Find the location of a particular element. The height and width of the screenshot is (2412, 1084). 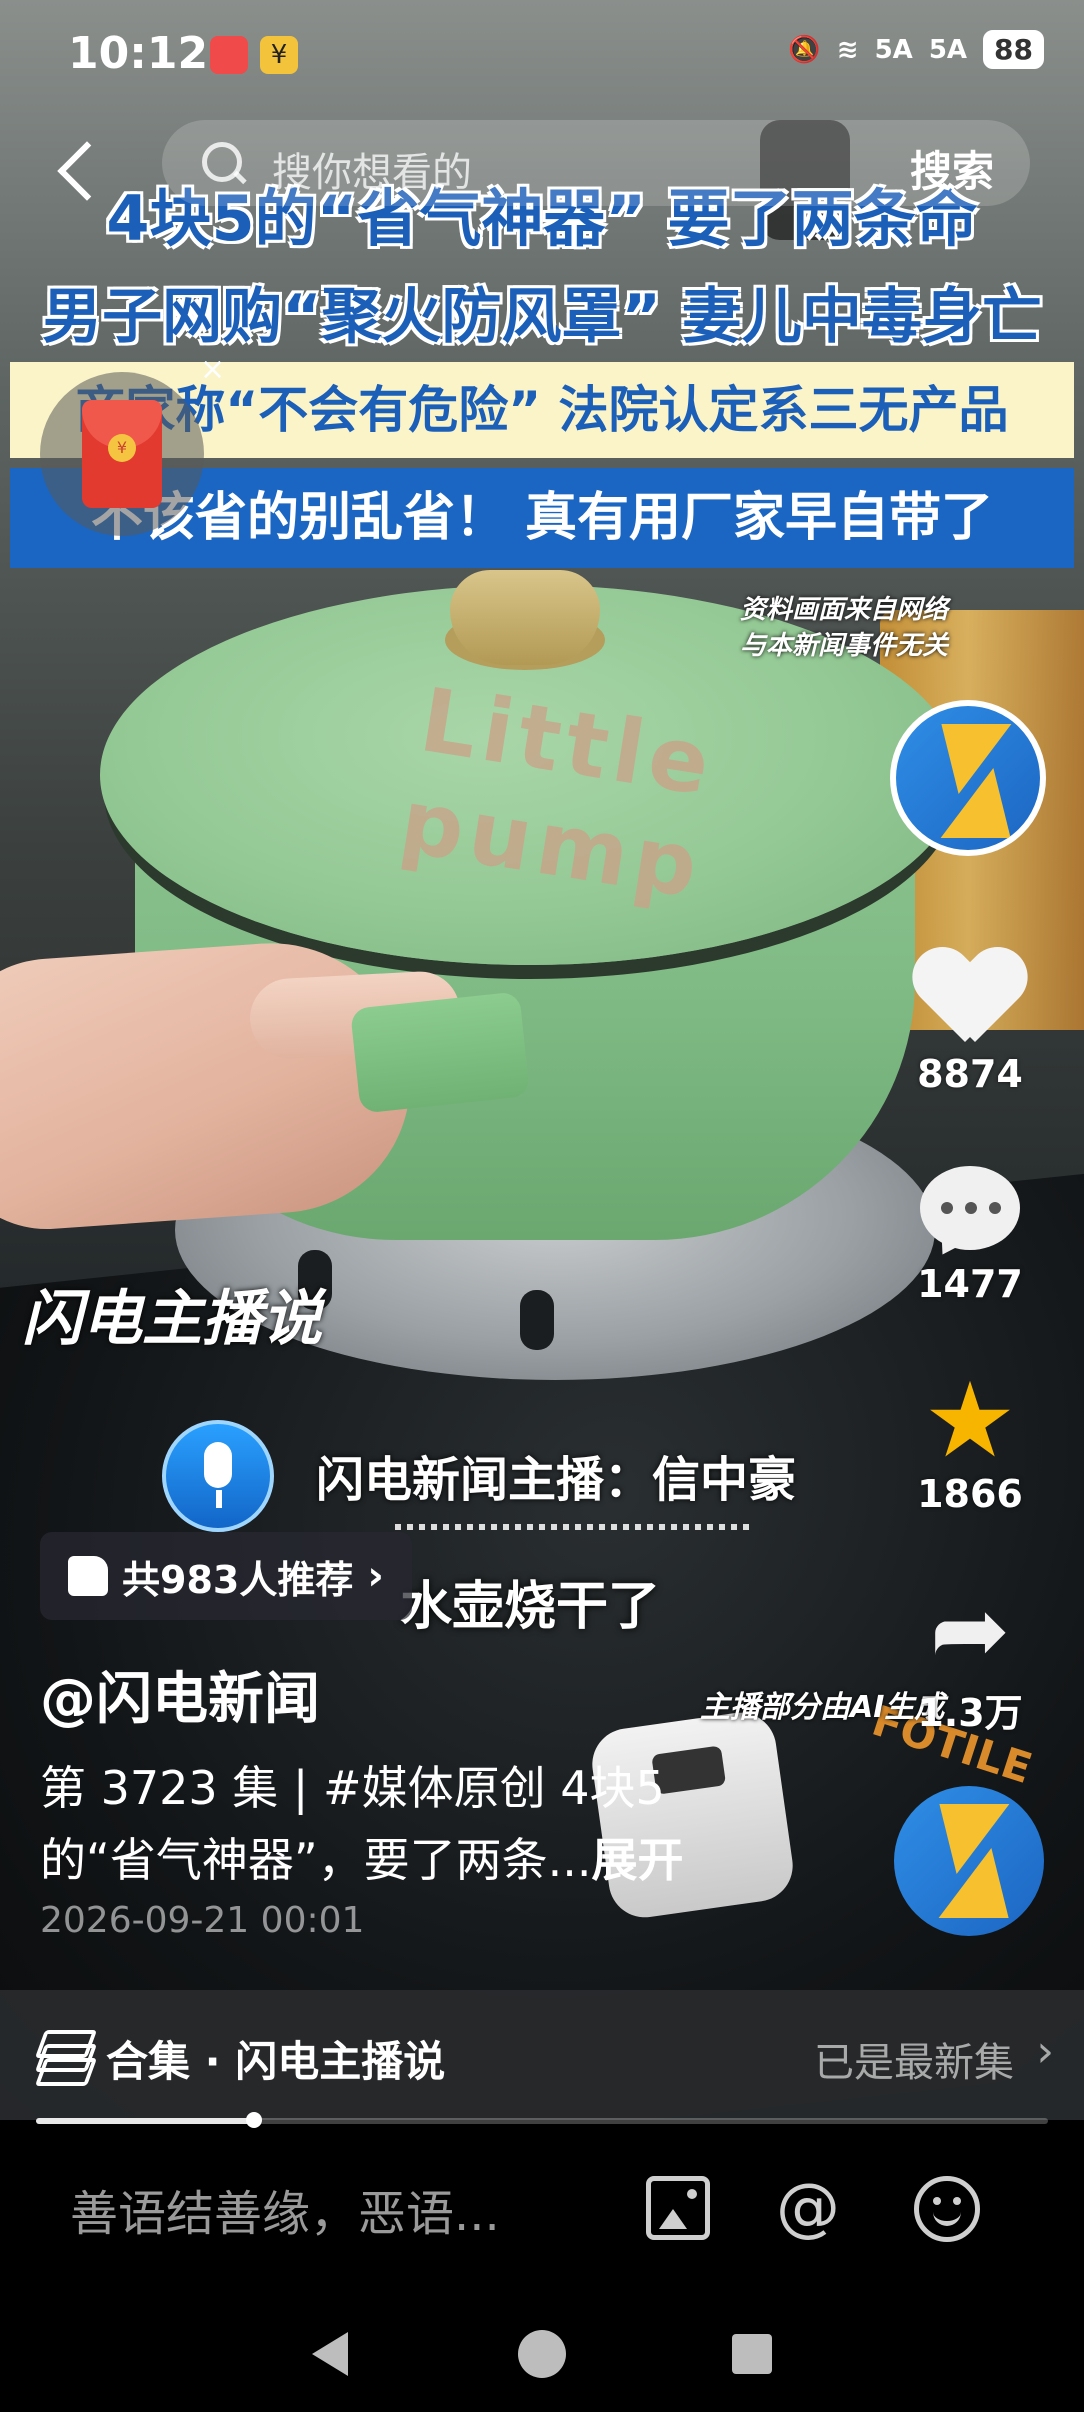

microphone-icon is located at coordinates (218, 1476).